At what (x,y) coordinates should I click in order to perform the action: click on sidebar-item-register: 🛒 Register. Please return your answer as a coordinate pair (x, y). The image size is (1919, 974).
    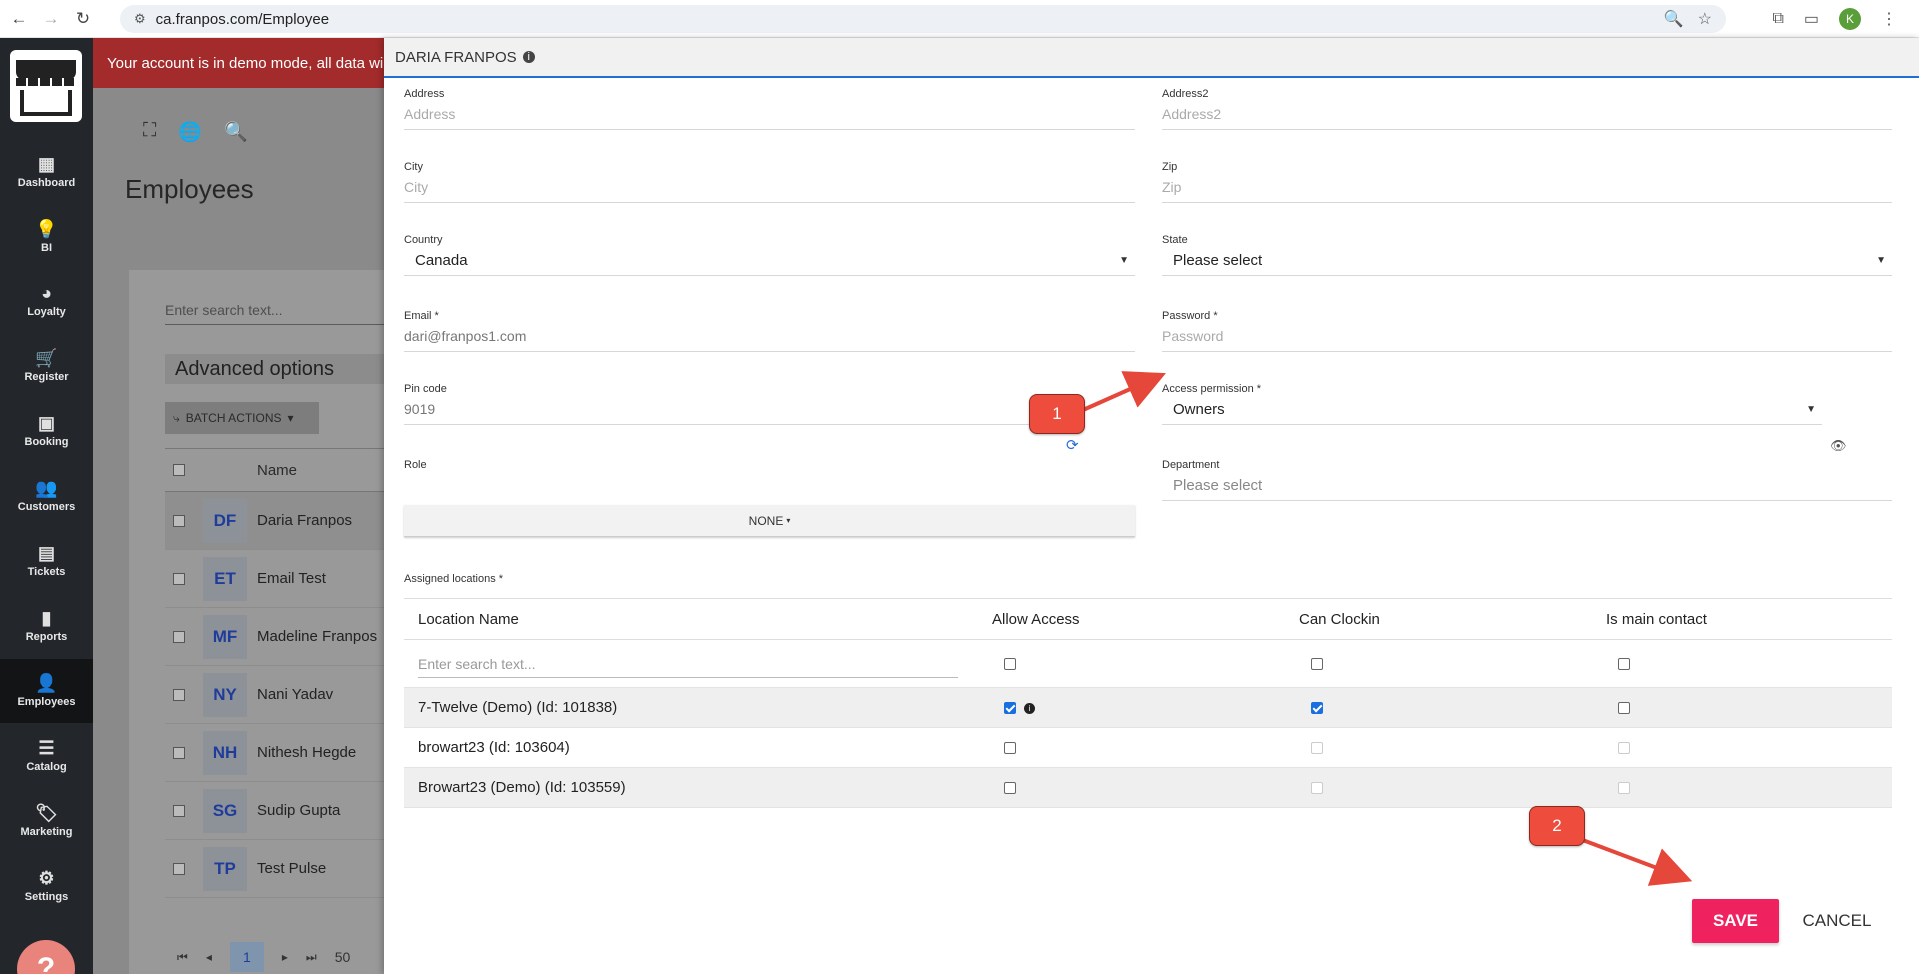
    Looking at the image, I should click on (46, 366).